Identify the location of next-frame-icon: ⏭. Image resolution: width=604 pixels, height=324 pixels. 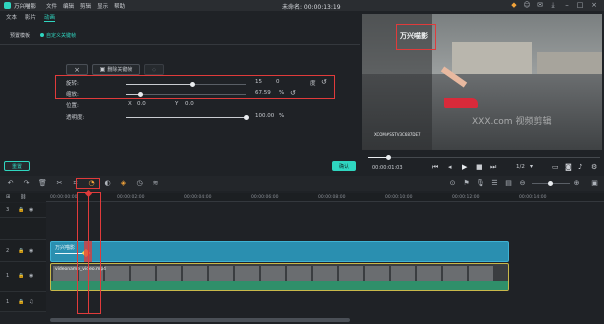
(493, 167).